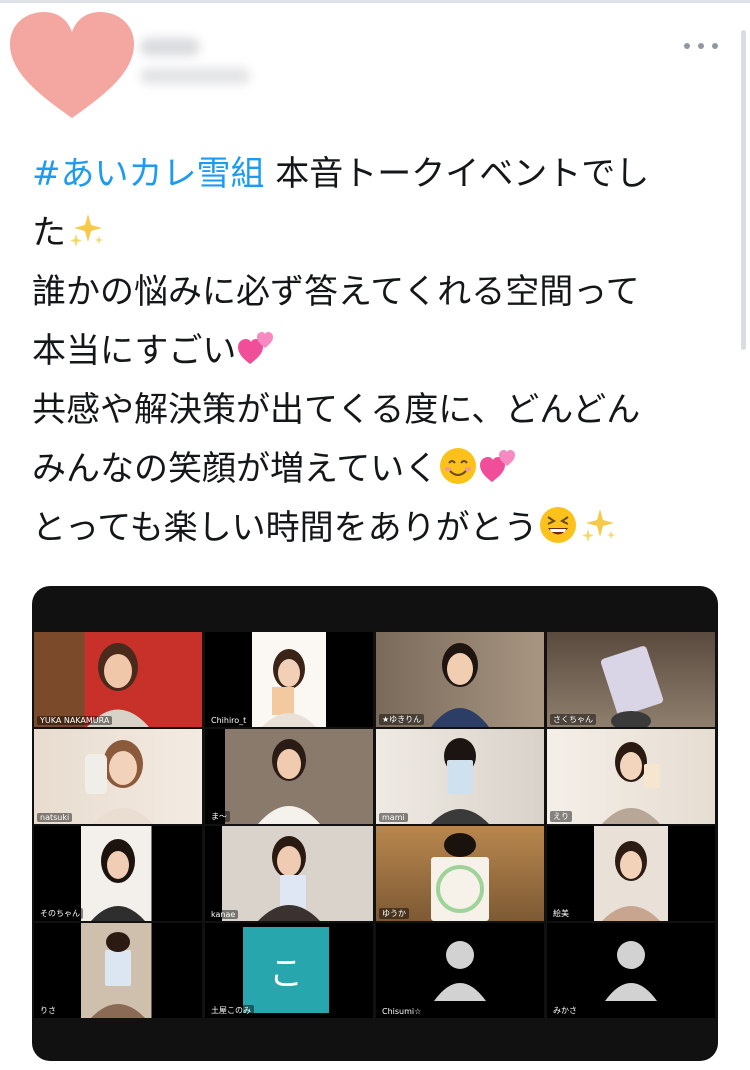 The image size is (750, 1070). I want to click on tweet-line-1: #あいカレ雪組 本音トークイベントでし, so click(372, 174).